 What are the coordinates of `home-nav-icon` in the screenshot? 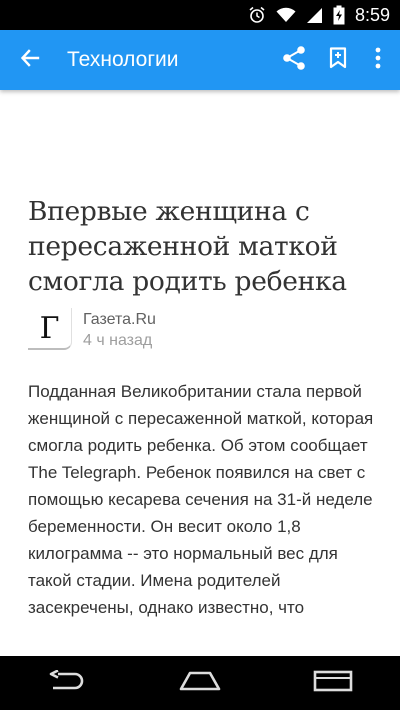 It's located at (200, 683).